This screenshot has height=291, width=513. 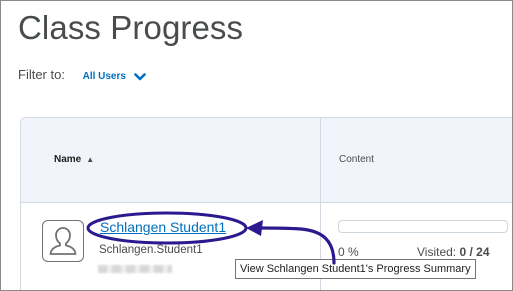 What do you see at coordinates (320, 160) in the screenshot?
I see `column-divider` at bounding box center [320, 160].